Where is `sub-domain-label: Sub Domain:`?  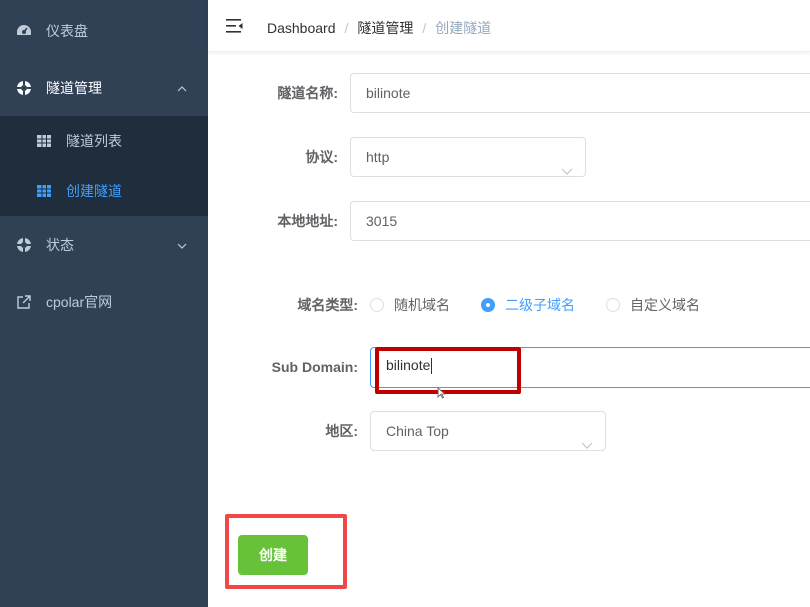 sub-domain-label: Sub Domain: is located at coordinates (314, 367).